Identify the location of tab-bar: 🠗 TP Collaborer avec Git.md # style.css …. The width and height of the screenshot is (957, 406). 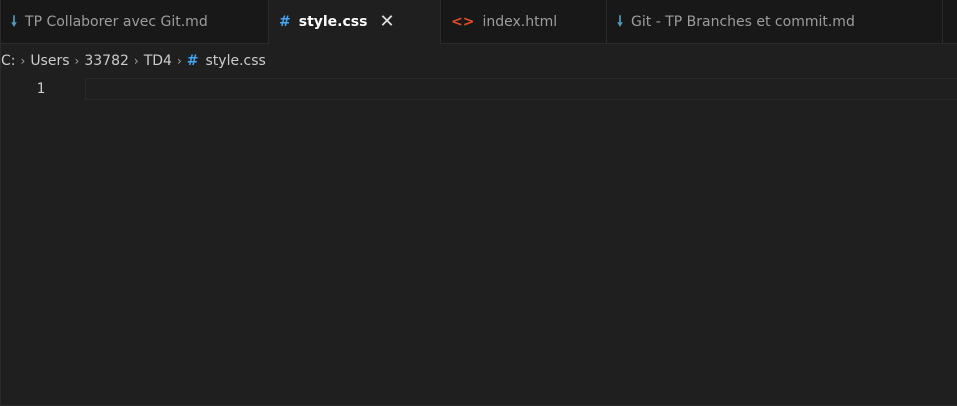
(479, 22).